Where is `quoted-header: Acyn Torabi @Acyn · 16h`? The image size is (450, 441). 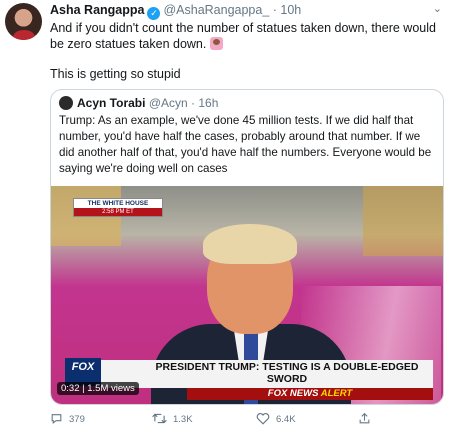 quoted-header: Acyn Torabi @Acyn · 16h is located at coordinates (147, 103).